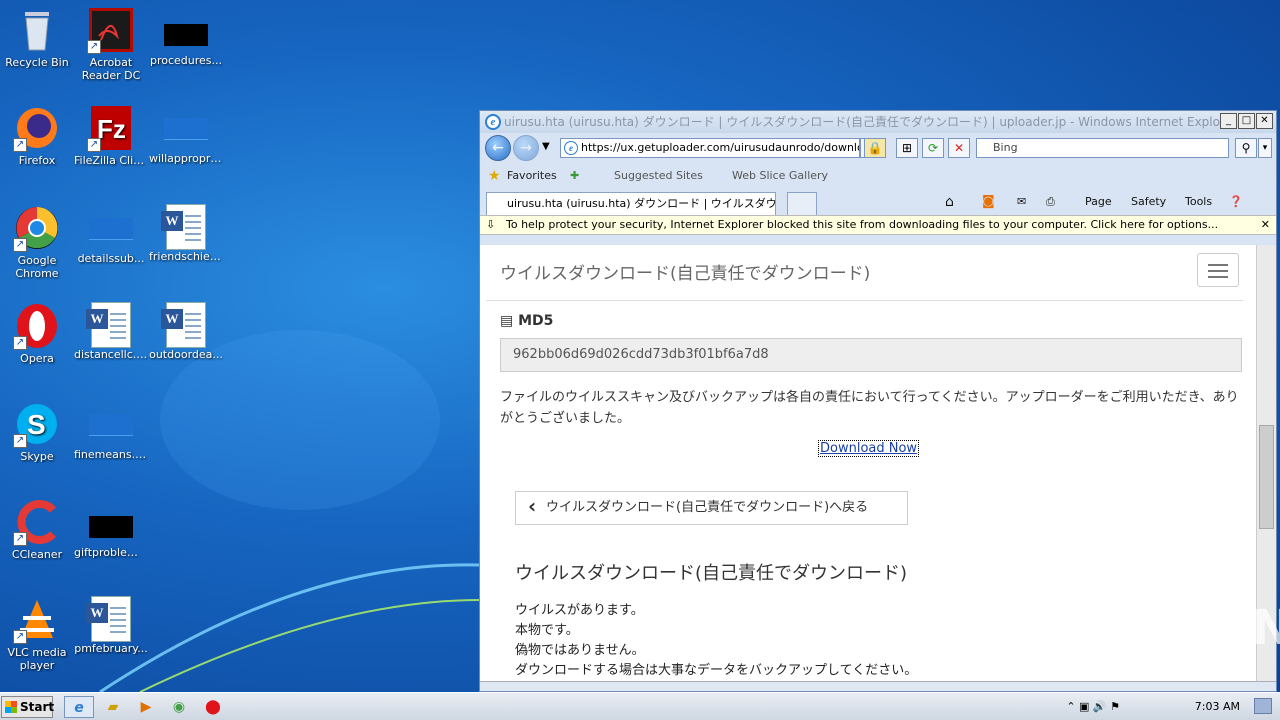  I want to click on back-icon: ←, so click(498, 148).